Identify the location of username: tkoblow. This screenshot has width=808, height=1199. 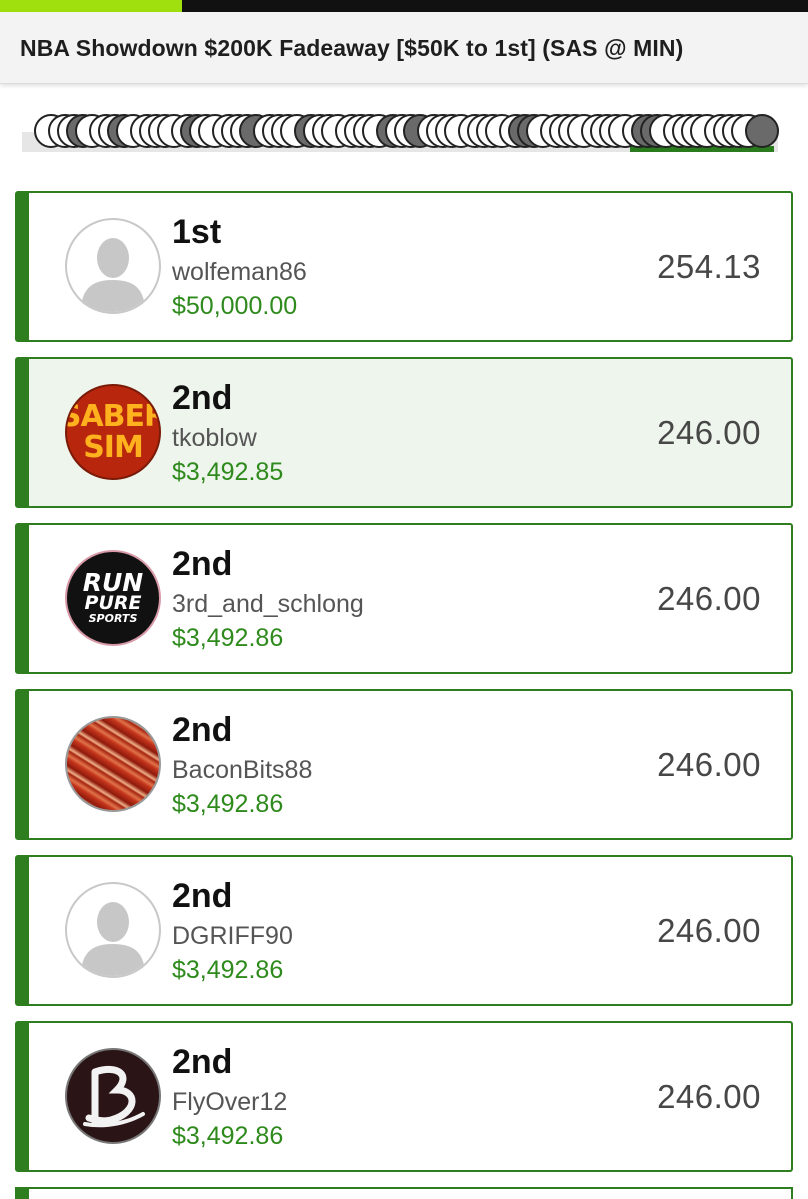
(214, 438).